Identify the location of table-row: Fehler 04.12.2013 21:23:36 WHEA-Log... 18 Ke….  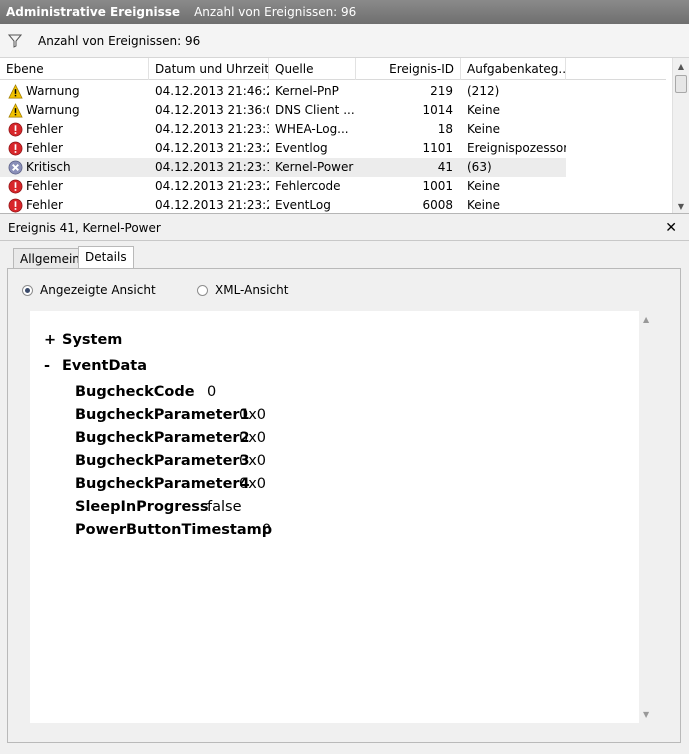
(283, 129).